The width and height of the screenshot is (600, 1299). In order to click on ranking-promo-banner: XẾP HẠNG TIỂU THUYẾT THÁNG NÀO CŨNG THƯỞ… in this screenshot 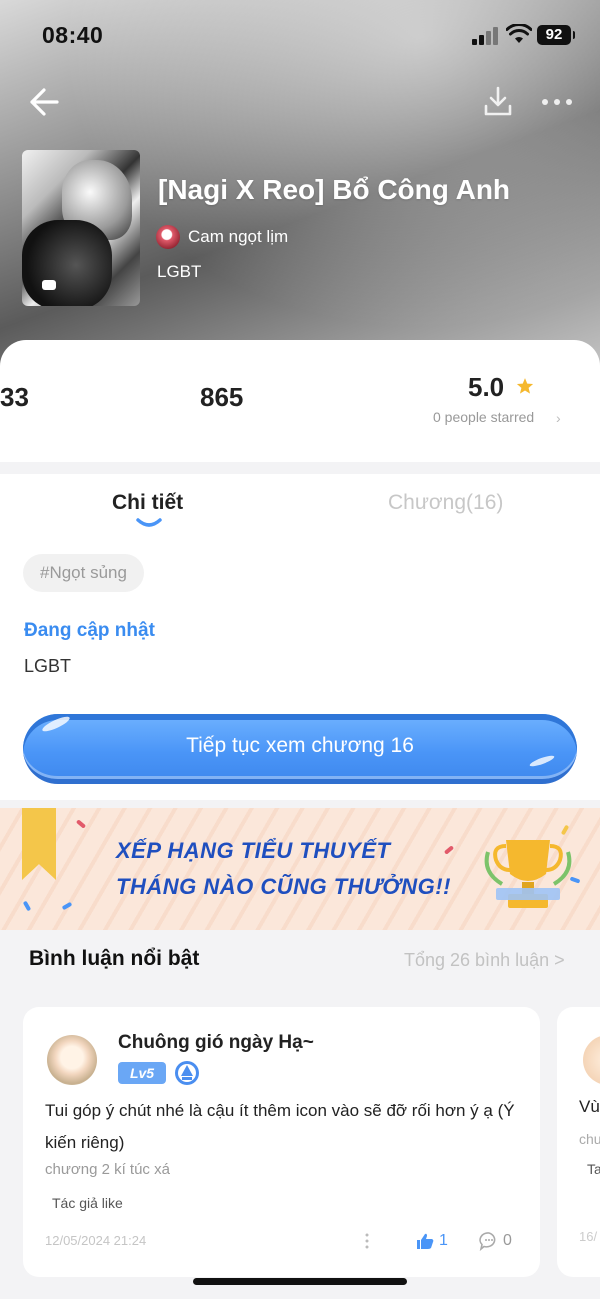, I will do `click(300, 869)`.